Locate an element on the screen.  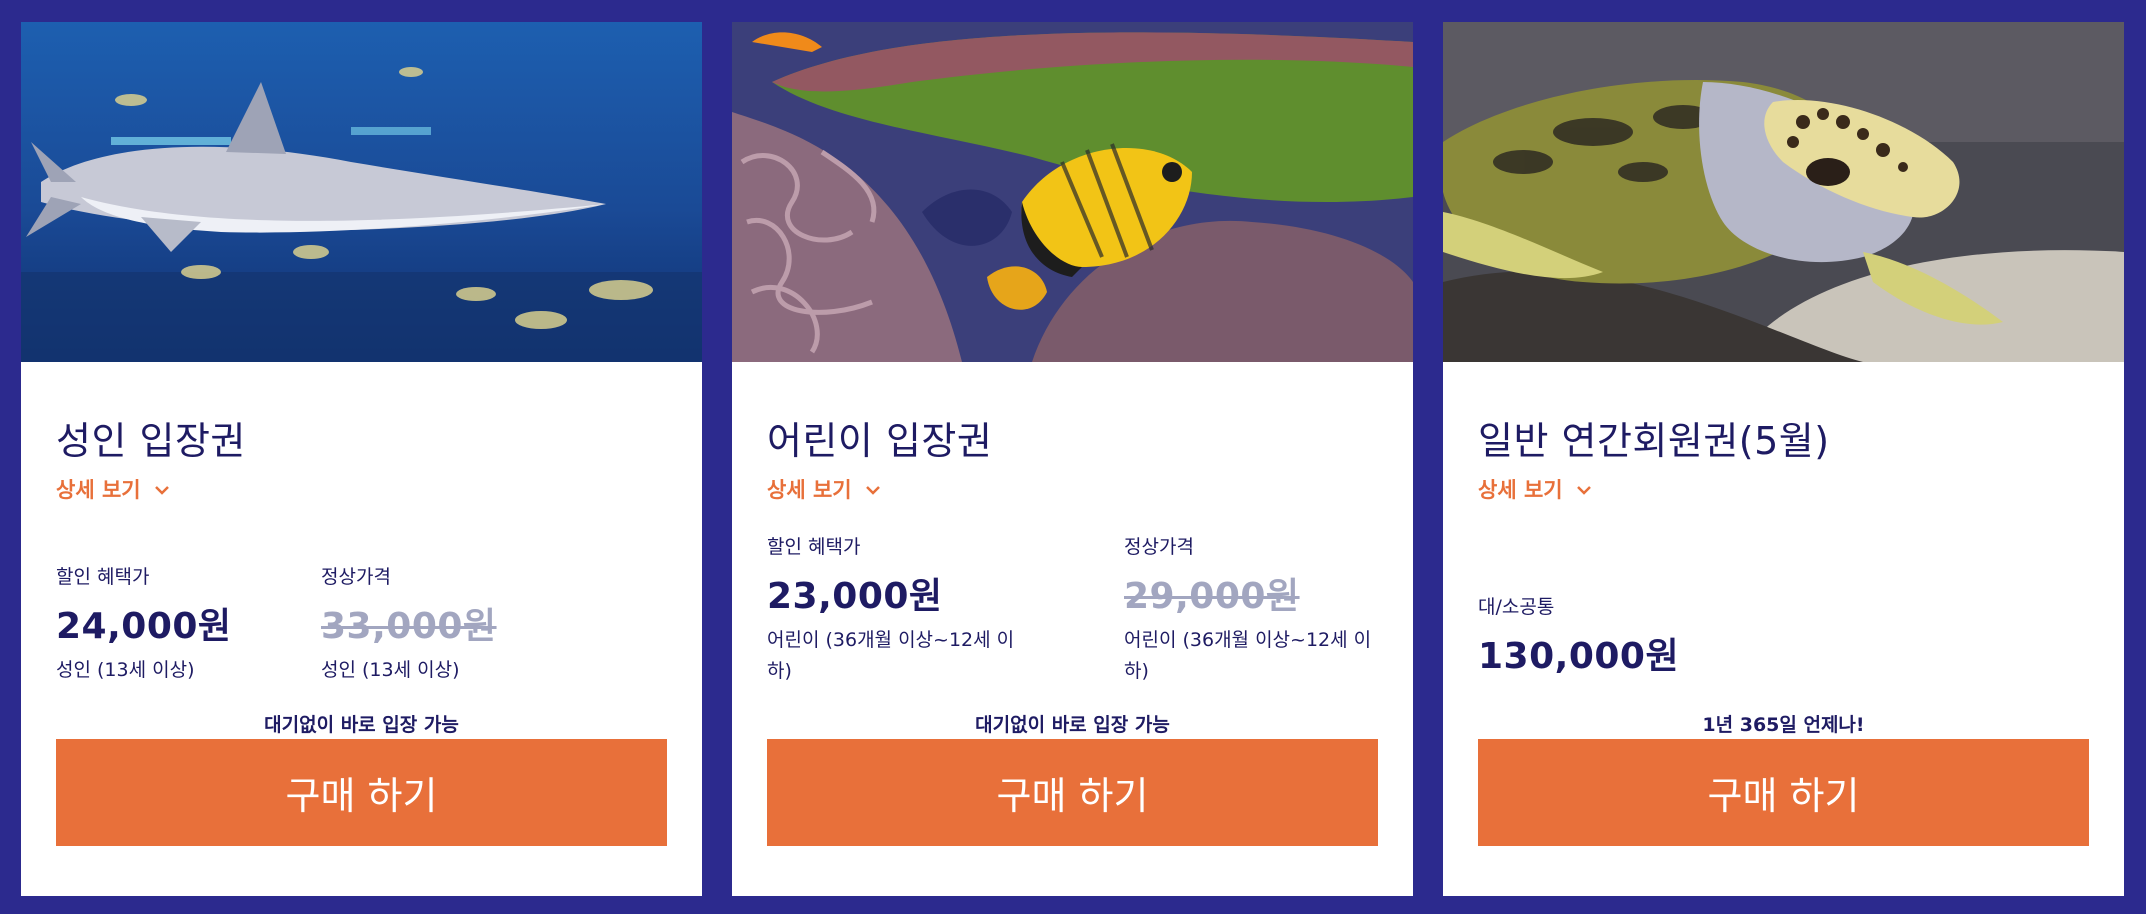
regular-price-block: 정상가격 33,000원 성인 (13세 이상) is located at coordinates (409, 624).